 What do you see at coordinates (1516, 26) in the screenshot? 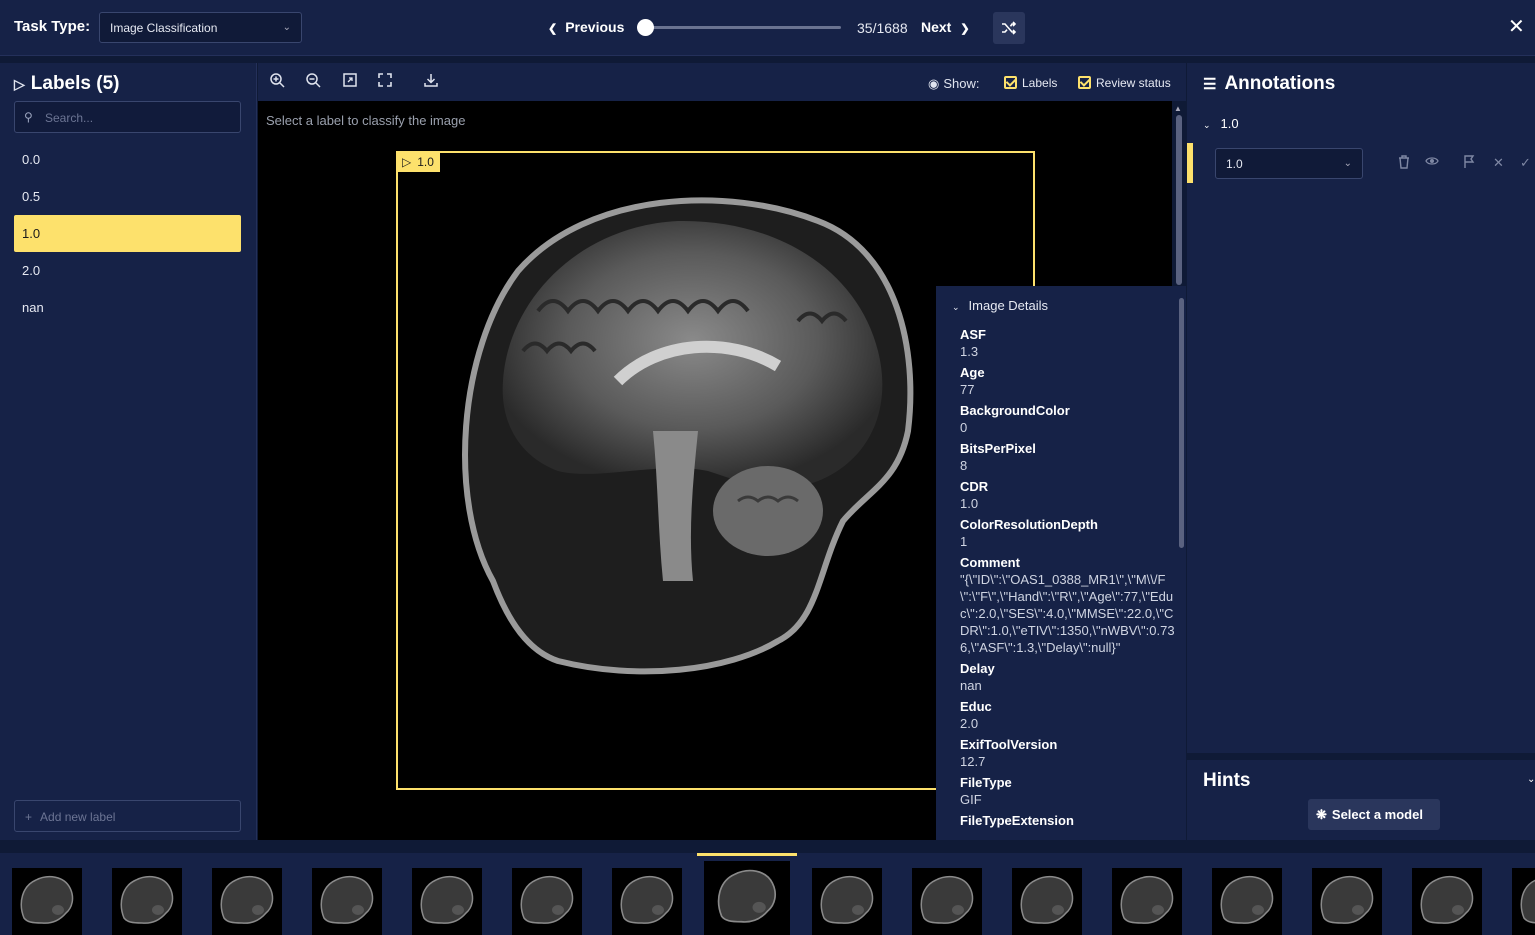
I see `close-icon: ✕` at bounding box center [1516, 26].